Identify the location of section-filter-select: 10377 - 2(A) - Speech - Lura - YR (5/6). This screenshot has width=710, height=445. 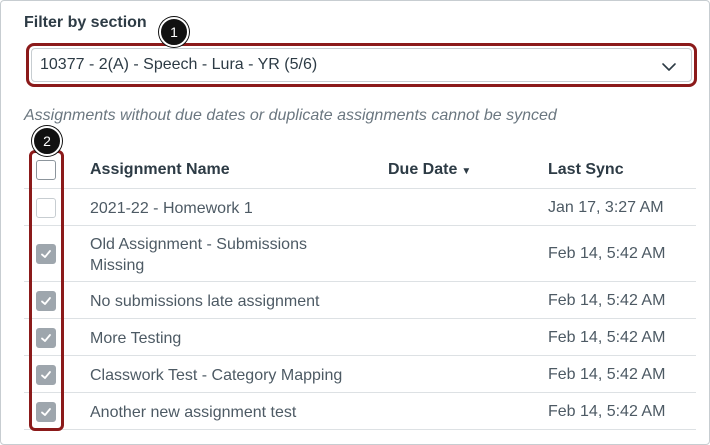
(361, 65).